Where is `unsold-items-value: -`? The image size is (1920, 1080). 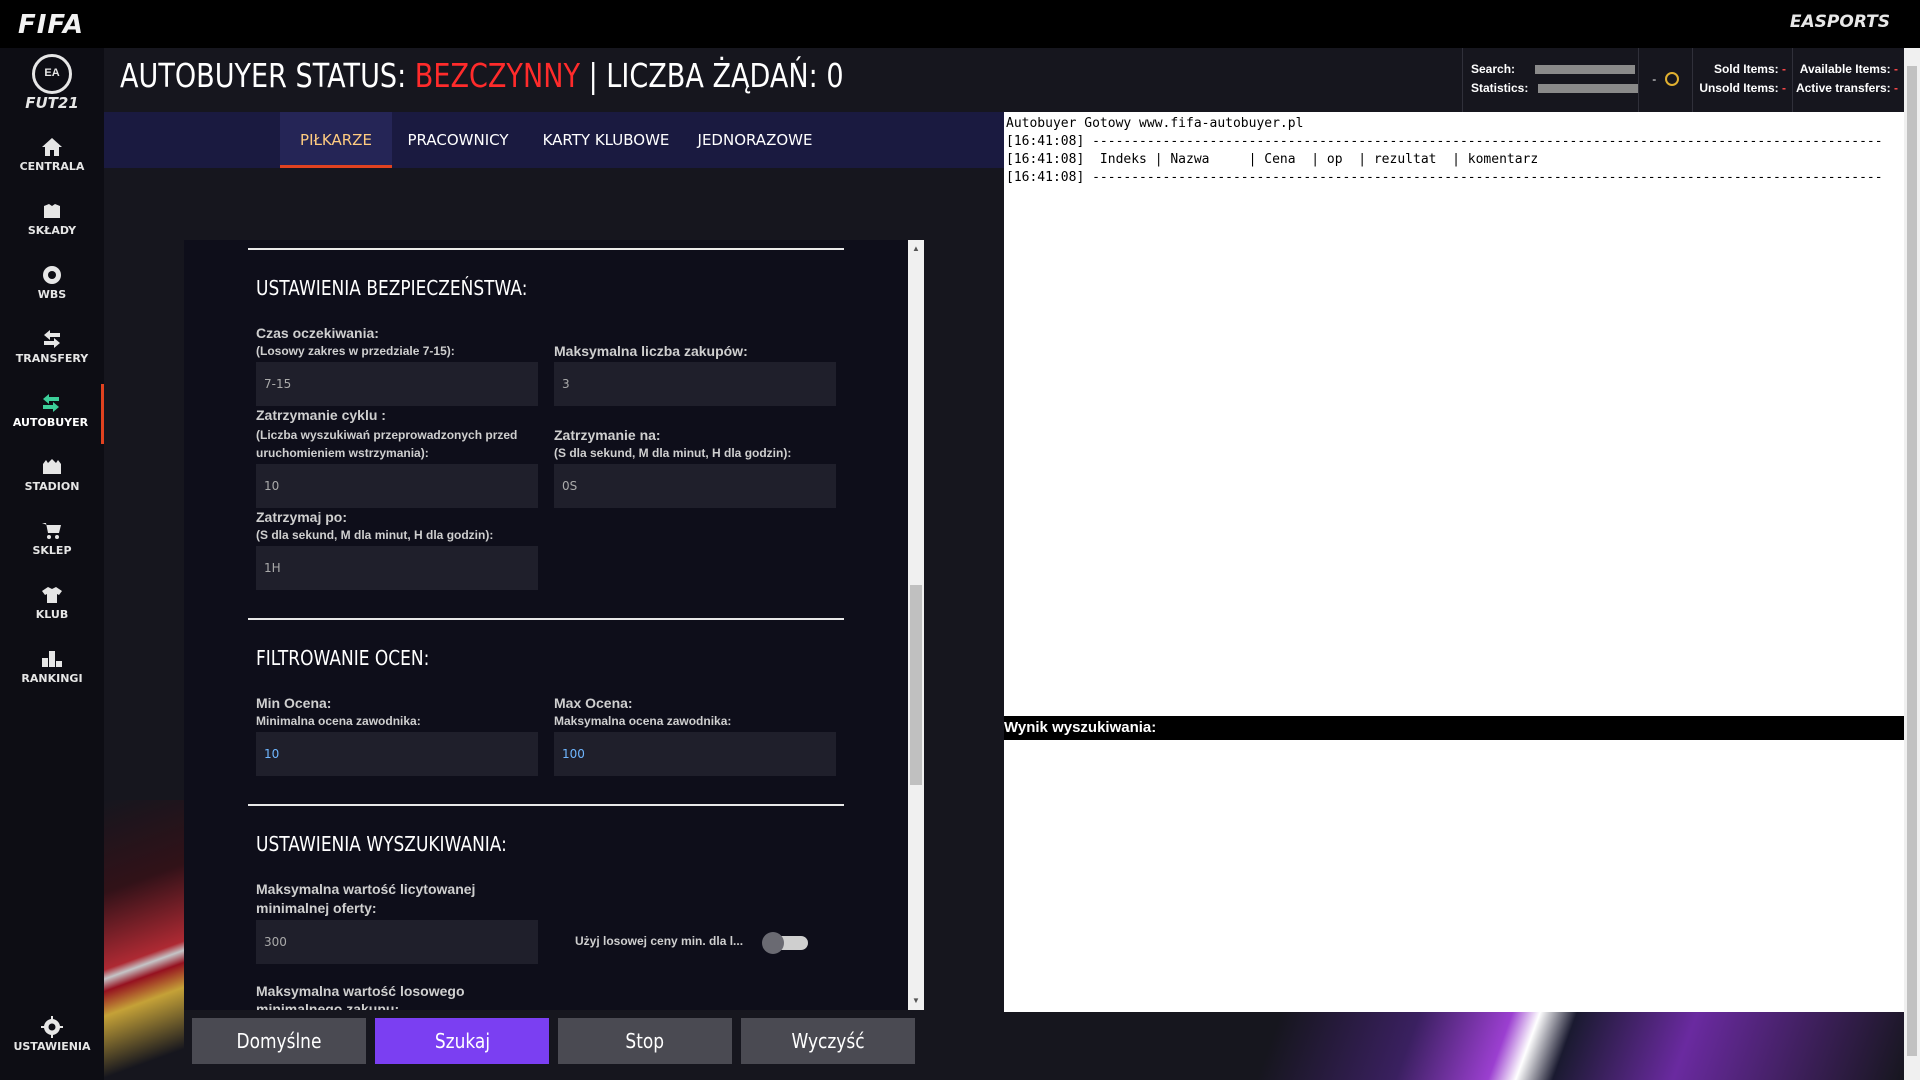
unsold-items-value: - is located at coordinates (1784, 88).